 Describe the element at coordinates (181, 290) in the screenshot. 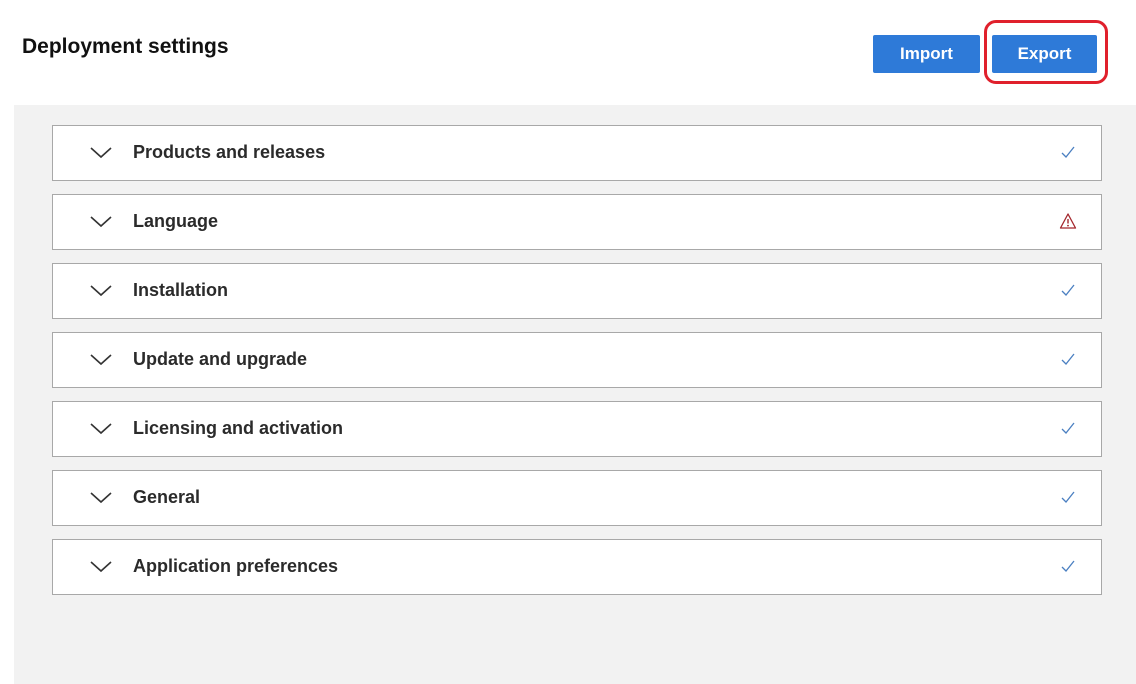

I see `section-label: Installation` at that location.